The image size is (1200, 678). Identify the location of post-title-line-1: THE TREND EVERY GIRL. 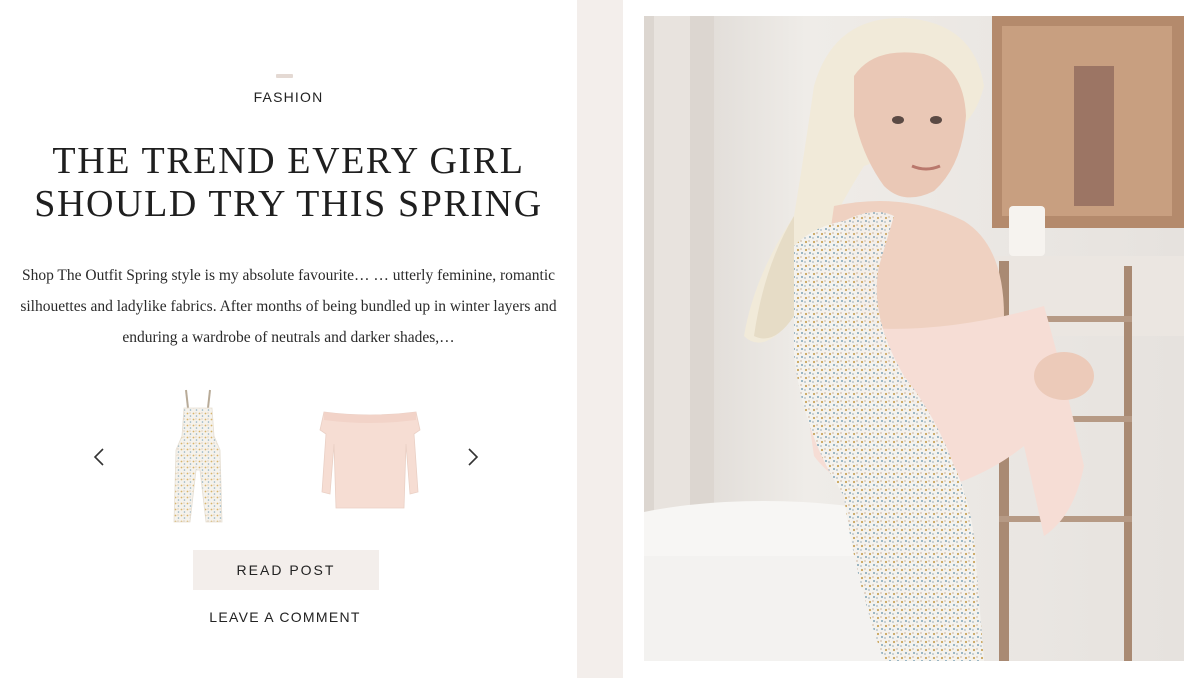
(288, 161).